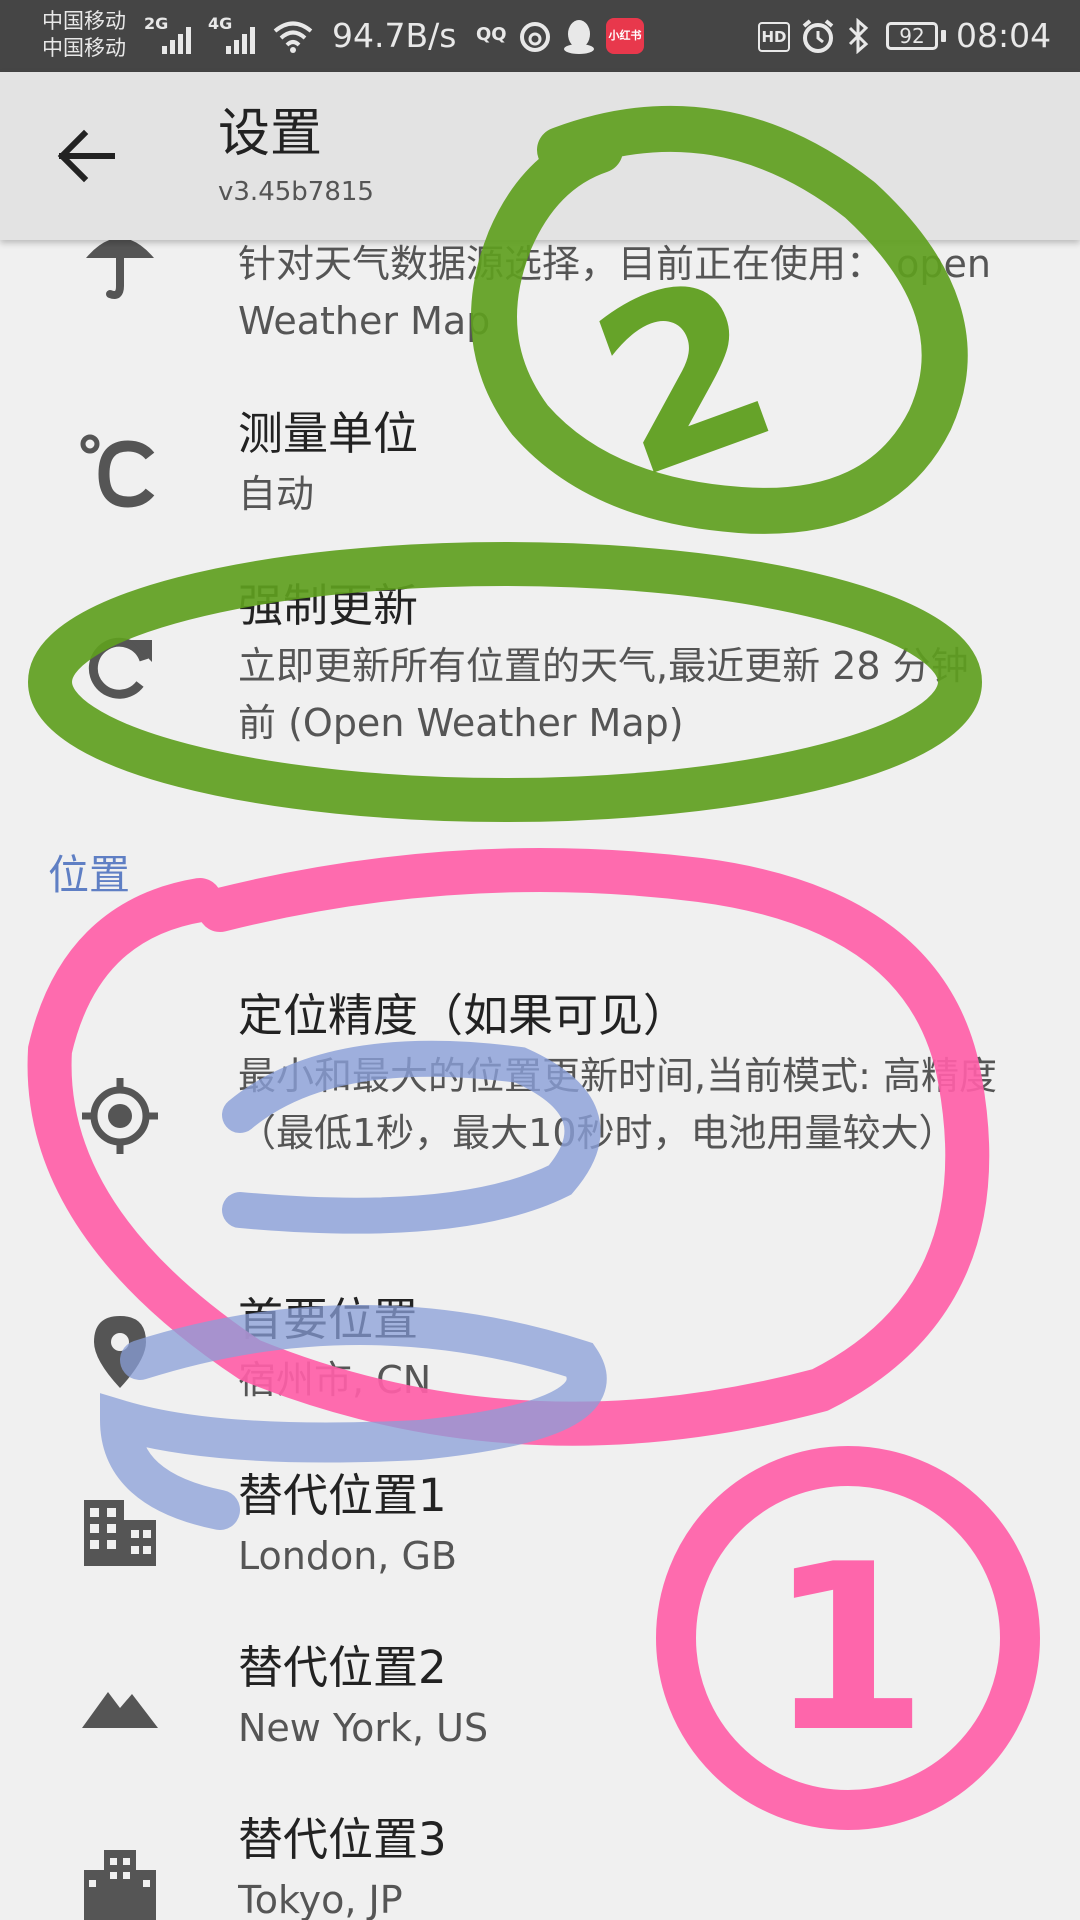 The height and width of the screenshot is (1920, 1080). What do you see at coordinates (363, 1728) in the screenshot?
I see `alt-location-2-summary: New York, US` at bounding box center [363, 1728].